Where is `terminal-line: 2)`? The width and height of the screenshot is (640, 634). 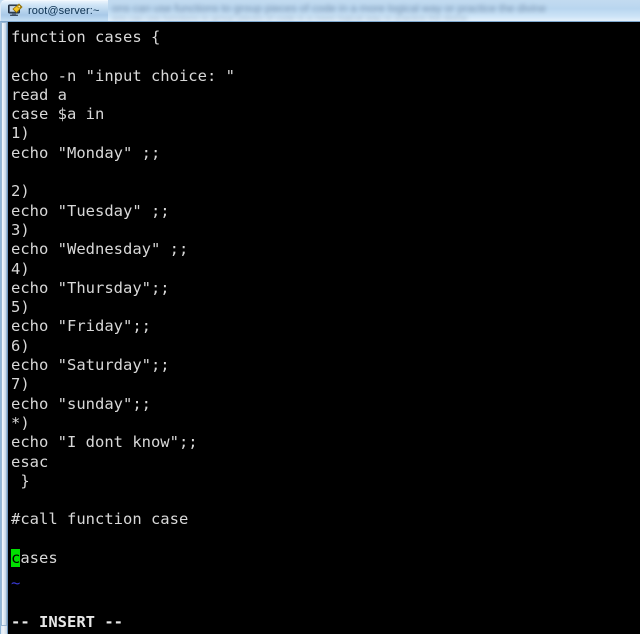
terminal-line: 2) is located at coordinates (20, 191).